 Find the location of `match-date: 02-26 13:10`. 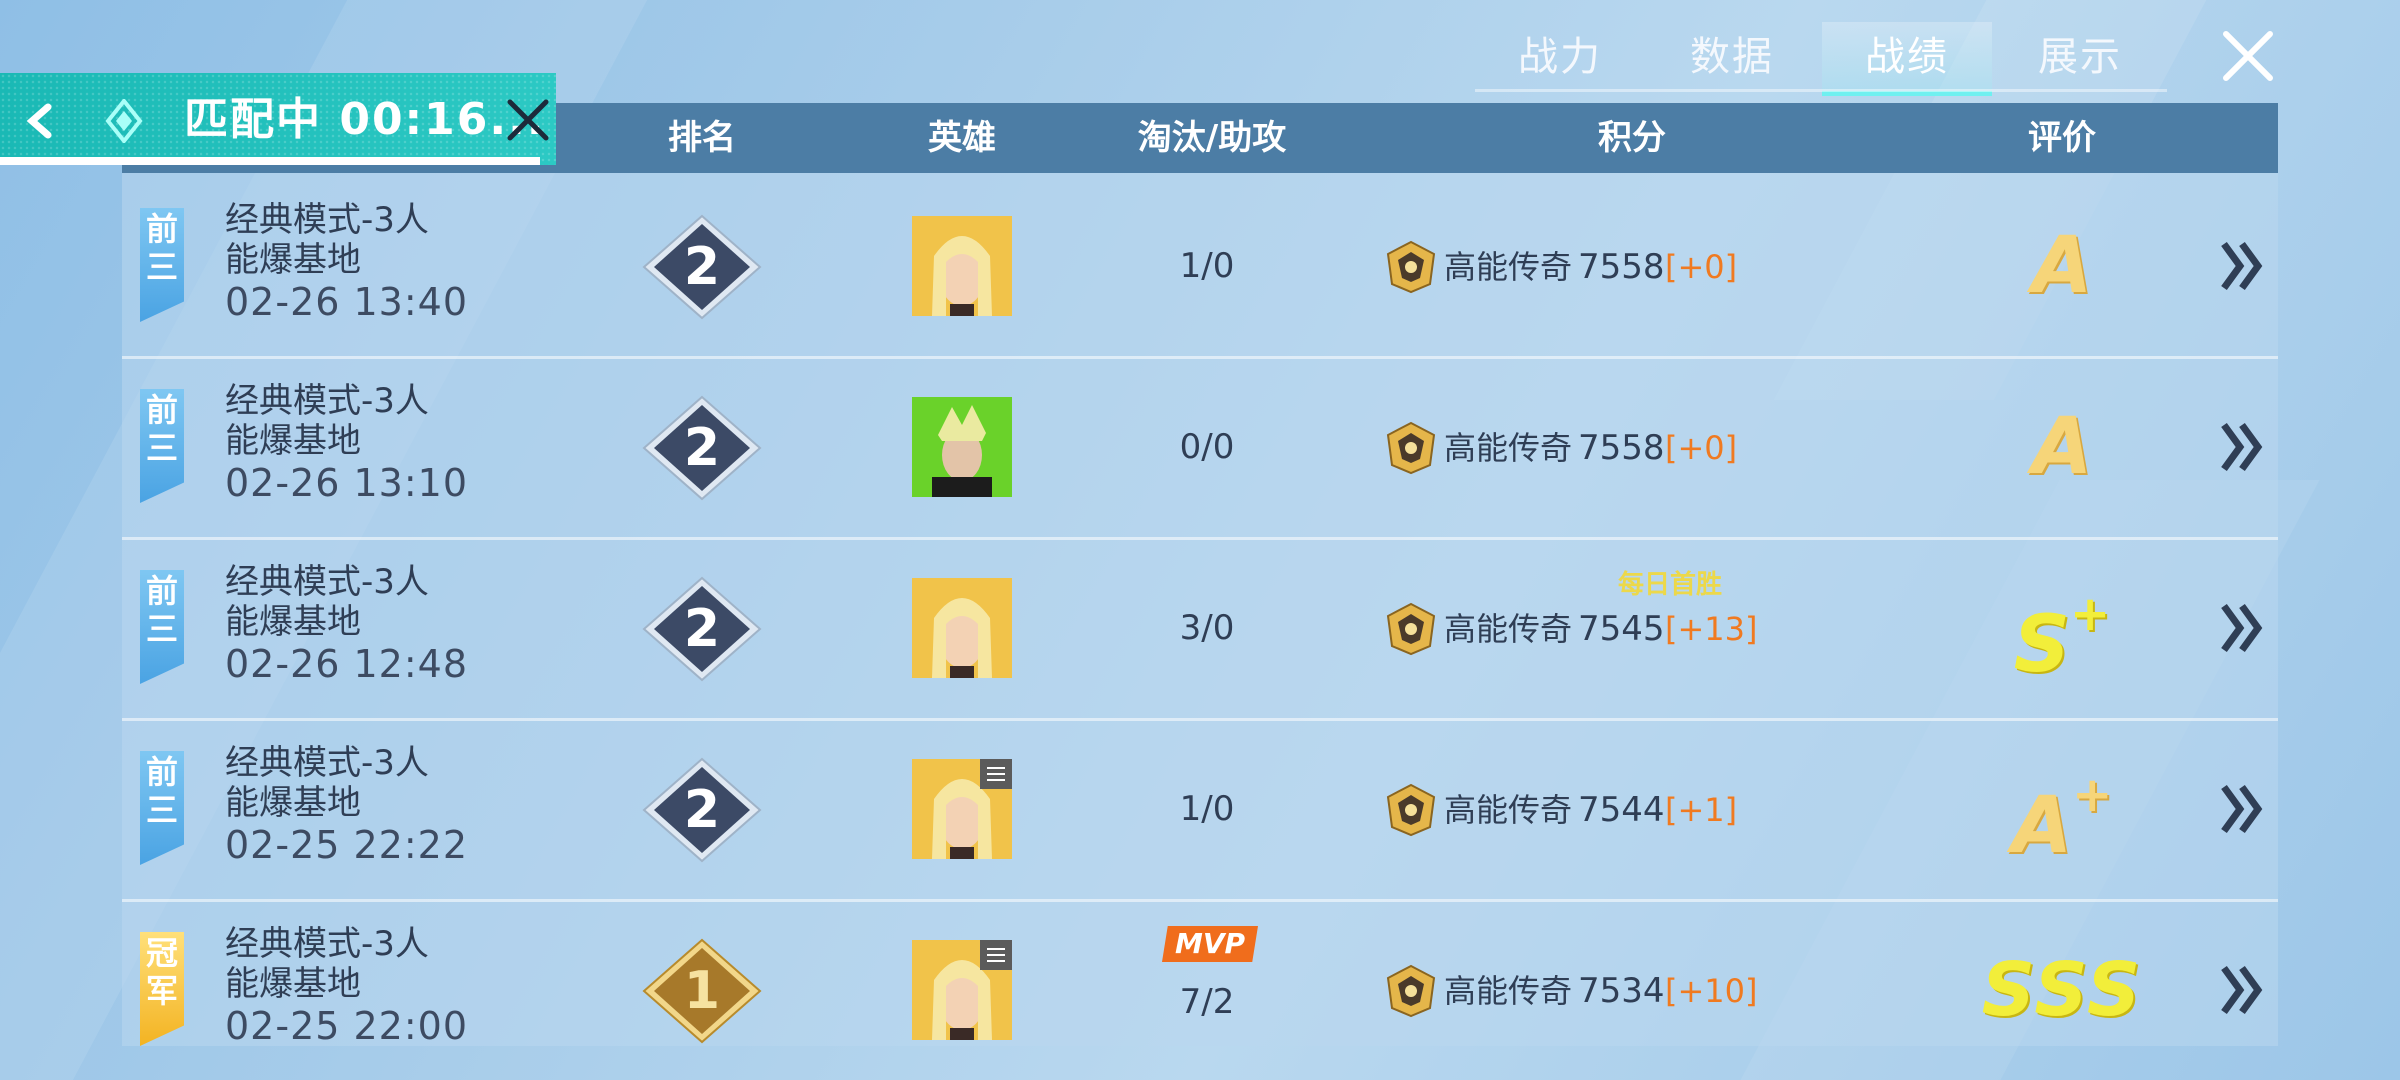

match-date: 02-26 13:10 is located at coordinates (347, 483).